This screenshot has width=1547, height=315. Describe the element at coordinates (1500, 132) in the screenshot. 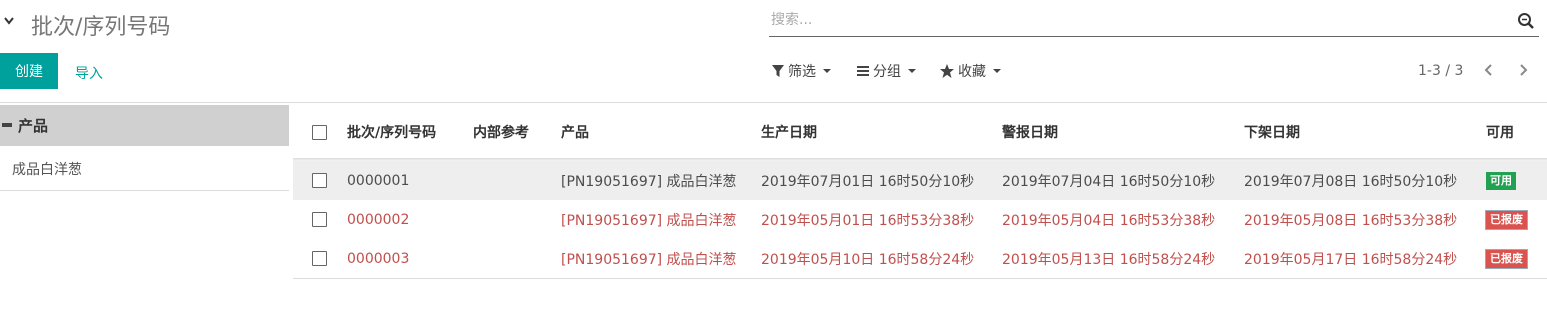

I see `column-header-available: 可用` at that location.